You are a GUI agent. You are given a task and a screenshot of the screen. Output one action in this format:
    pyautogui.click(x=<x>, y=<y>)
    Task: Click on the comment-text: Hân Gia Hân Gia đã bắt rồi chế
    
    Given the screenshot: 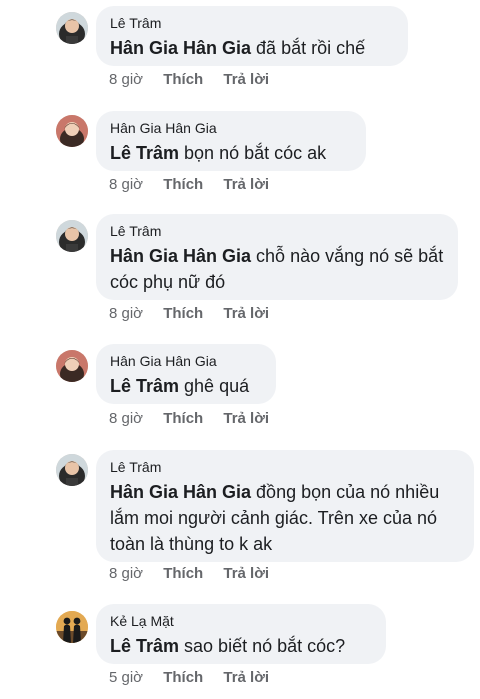 What is the action you would take?
    pyautogui.click(x=252, y=48)
    